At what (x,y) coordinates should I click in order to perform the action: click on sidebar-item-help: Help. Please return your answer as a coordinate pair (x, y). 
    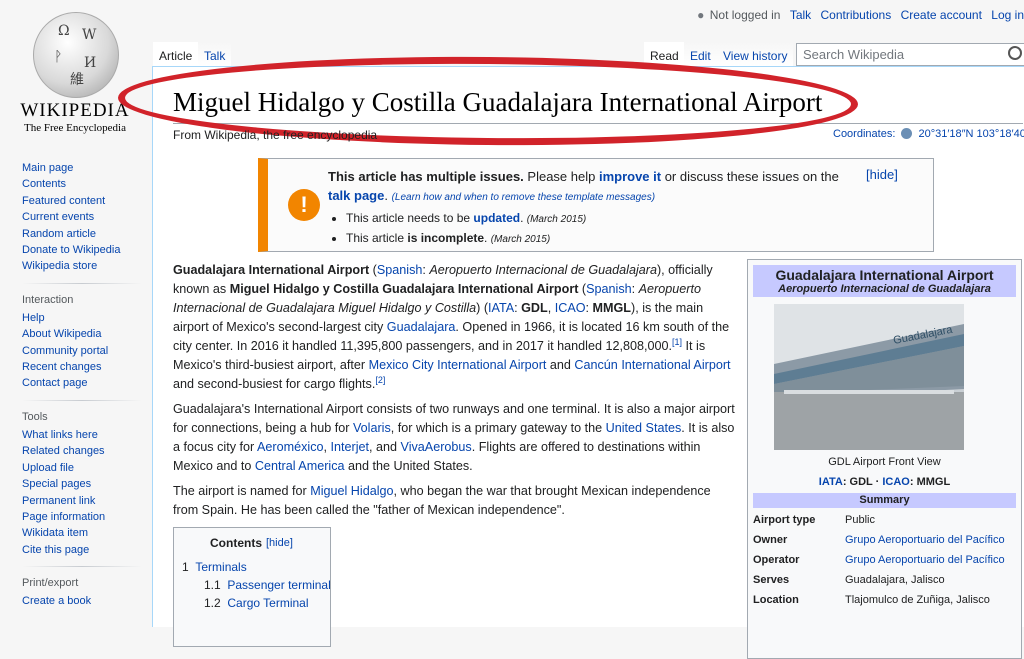
    Looking at the image, I should click on (82, 318).